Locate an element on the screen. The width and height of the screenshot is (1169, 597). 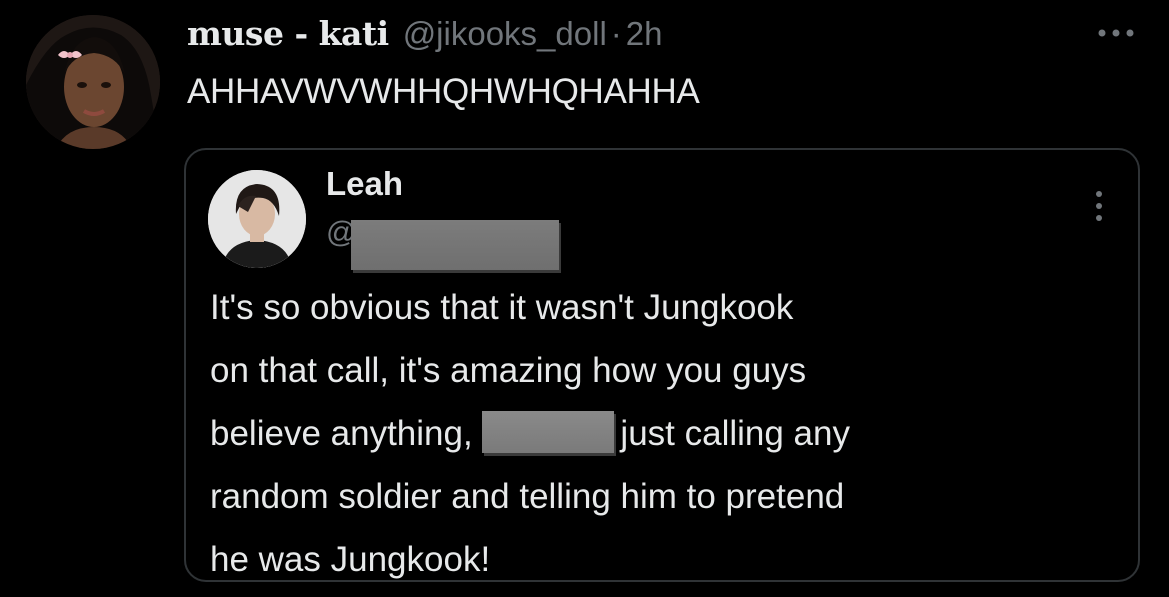
author-handle: @jikooks_doll is located at coordinates (505, 34).